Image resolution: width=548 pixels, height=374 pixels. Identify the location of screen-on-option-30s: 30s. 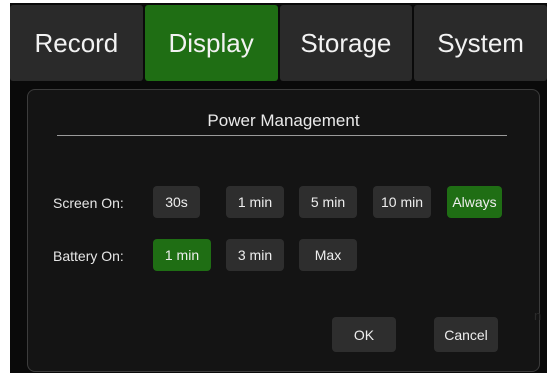
(176, 202).